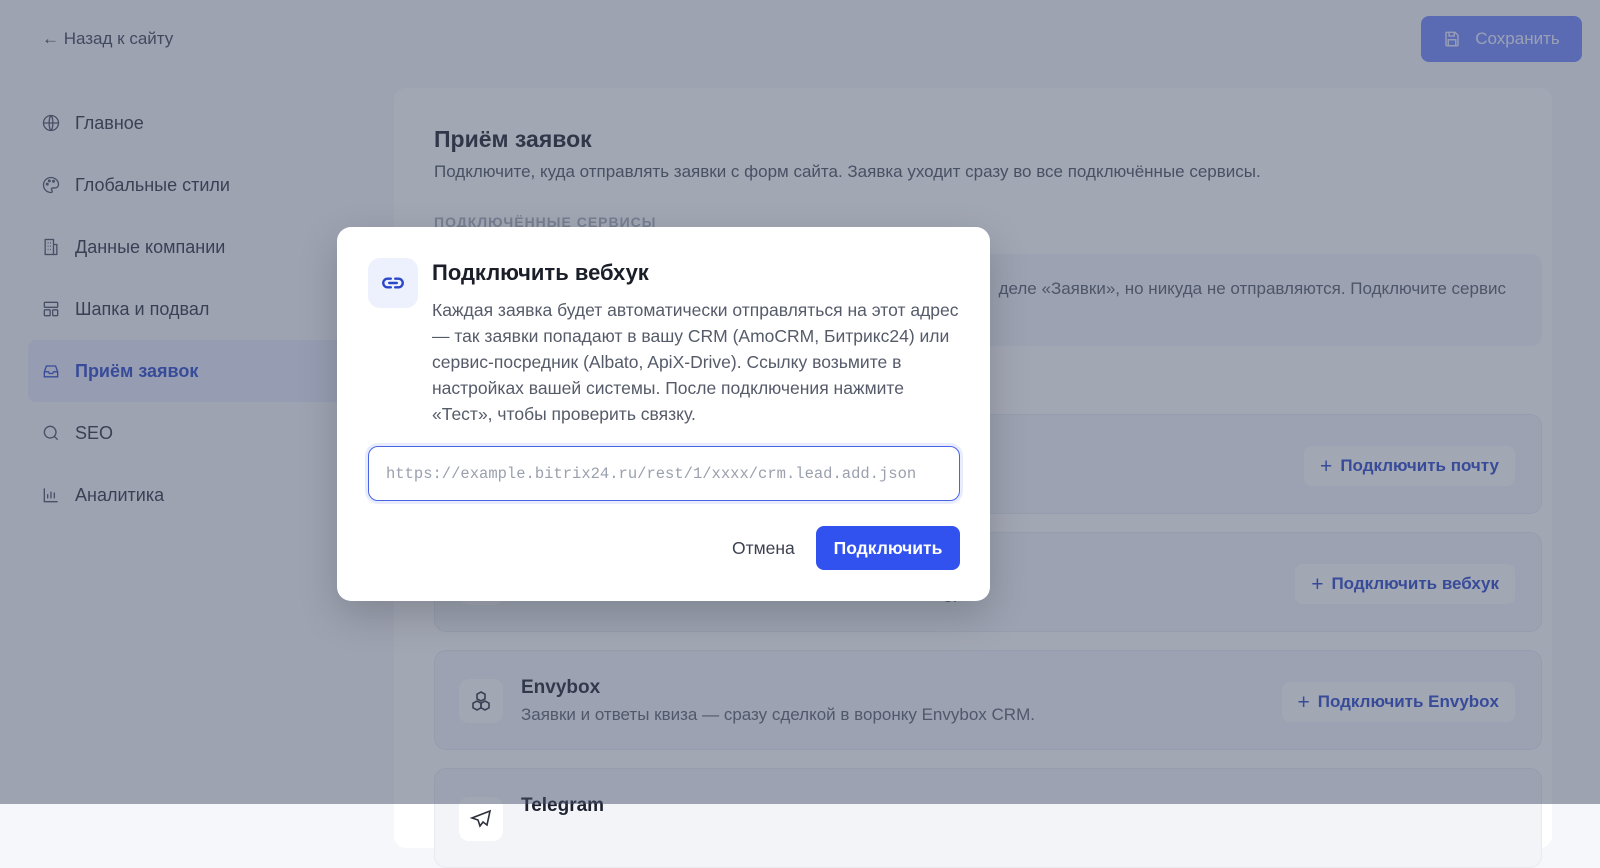 The image size is (1600, 868). Describe the element at coordinates (664, 473) in the screenshot. I see `webhook-url-input` at that location.